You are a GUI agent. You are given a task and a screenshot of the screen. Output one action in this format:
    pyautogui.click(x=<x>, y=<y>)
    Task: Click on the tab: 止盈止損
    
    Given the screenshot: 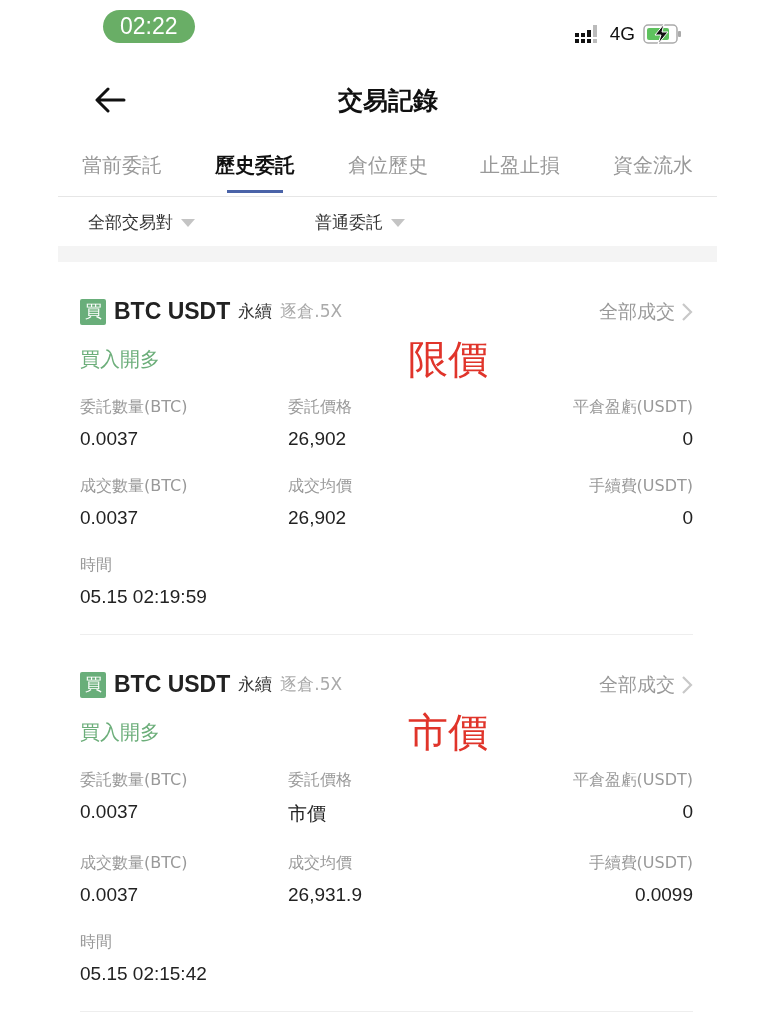 What is the action you would take?
    pyautogui.click(x=520, y=168)
    